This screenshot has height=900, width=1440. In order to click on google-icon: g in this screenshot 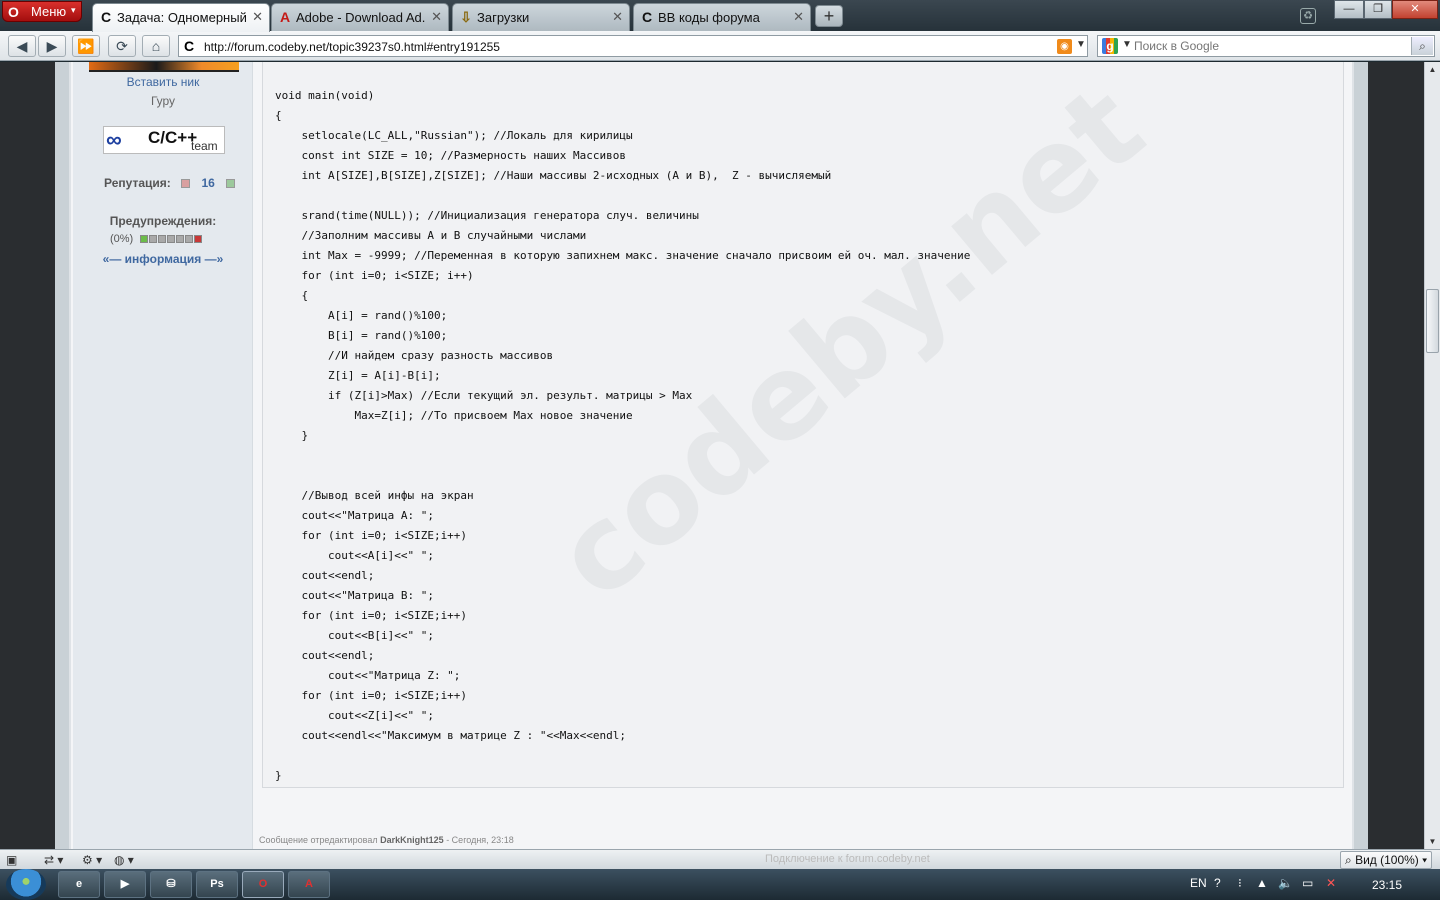, I will do `click(1110, 46)`.